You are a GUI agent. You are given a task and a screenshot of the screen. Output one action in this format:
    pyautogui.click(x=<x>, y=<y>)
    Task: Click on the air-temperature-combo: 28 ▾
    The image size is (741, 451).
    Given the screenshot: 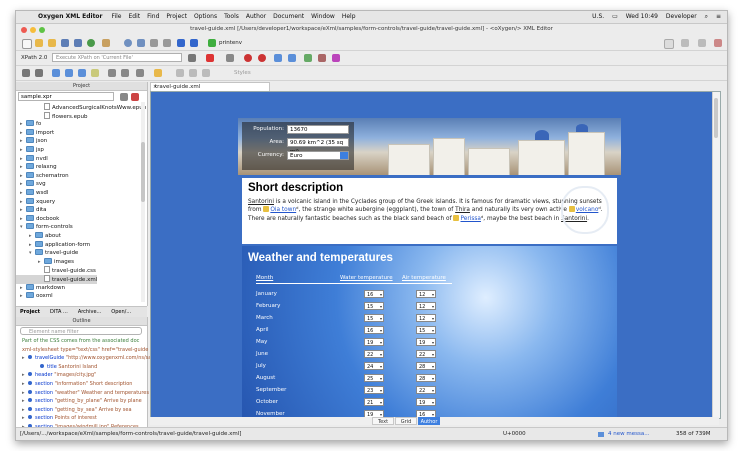 What is the action you would take?
    pyautogui.click(x=426, y=366)
    